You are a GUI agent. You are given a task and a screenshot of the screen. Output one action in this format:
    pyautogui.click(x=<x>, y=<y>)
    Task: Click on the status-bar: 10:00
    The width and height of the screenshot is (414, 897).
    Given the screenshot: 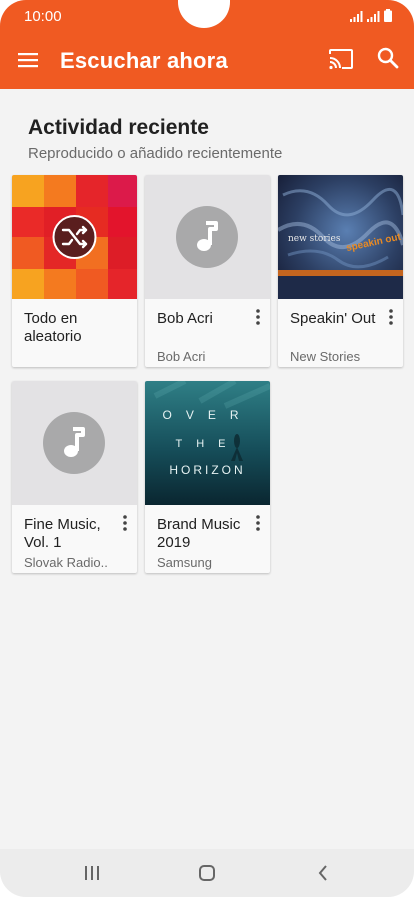 What is the action you would take?
    pyautogui.click(x=207, y=16)
    